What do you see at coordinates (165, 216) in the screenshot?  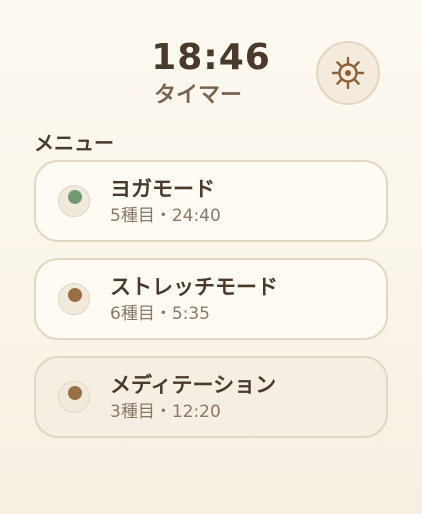 I see `menu-item-meta: 5種目・24:40` at bounding box center [165, 216].